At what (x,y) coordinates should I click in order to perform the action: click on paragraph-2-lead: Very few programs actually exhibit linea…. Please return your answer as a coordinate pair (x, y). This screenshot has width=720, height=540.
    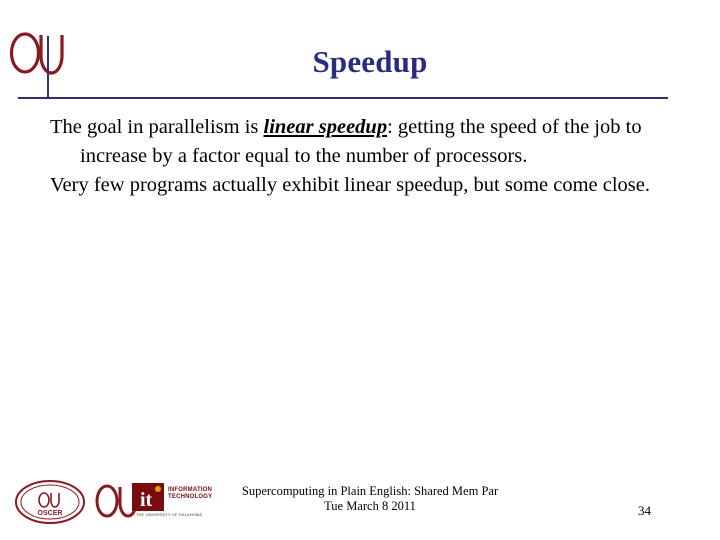
    Looking at the image, I should click on (350, 185).